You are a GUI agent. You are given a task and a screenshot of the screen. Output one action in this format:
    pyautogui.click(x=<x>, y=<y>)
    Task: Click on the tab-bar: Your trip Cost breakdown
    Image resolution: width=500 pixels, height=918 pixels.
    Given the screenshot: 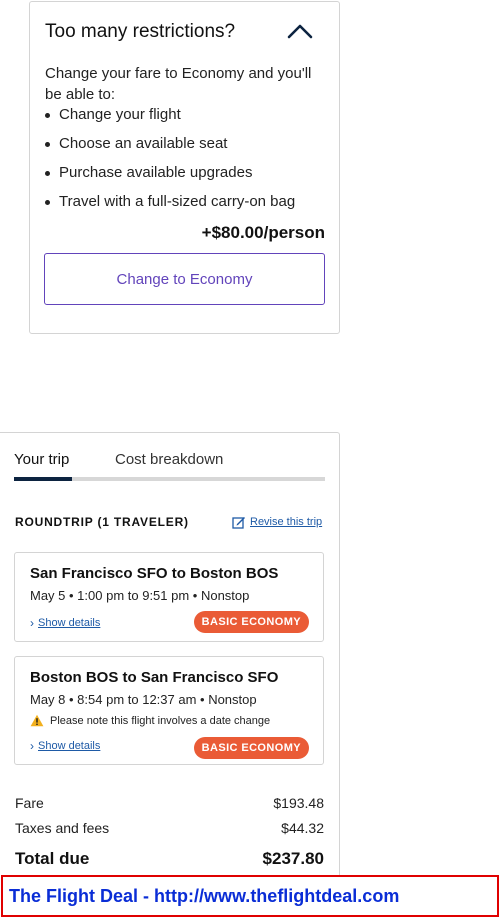 What is the action you would take?
    pyautogui.click(x=169, y=466)
    